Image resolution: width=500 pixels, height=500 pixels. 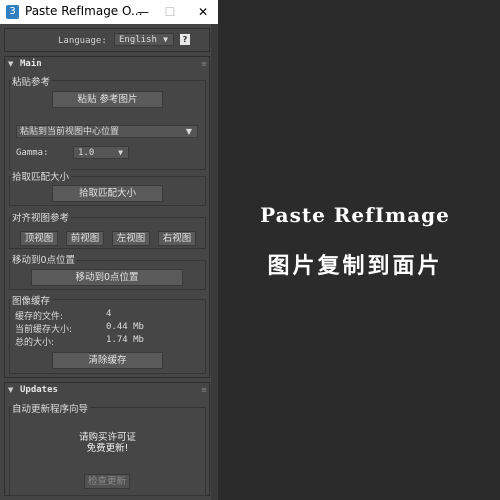 What do you see at coordinates (32, 153) in the screenshot?
I see `gamma-label: Gamma:` at bounding box center [32, 153].